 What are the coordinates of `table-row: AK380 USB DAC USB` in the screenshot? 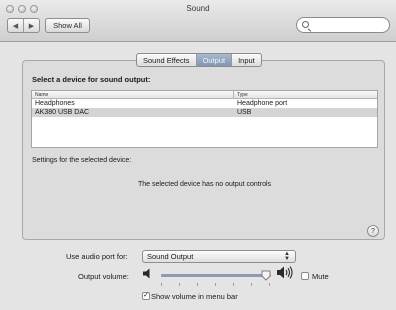 It's located at (204, 112).